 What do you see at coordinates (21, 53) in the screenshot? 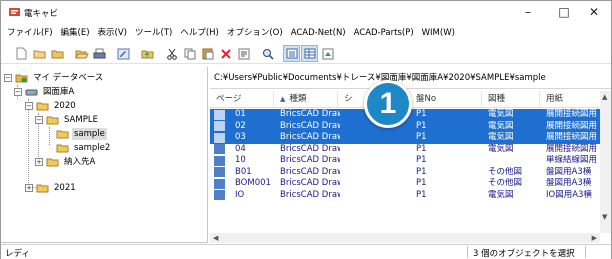
I see `new-file-button` at bounding box center [21, 53].